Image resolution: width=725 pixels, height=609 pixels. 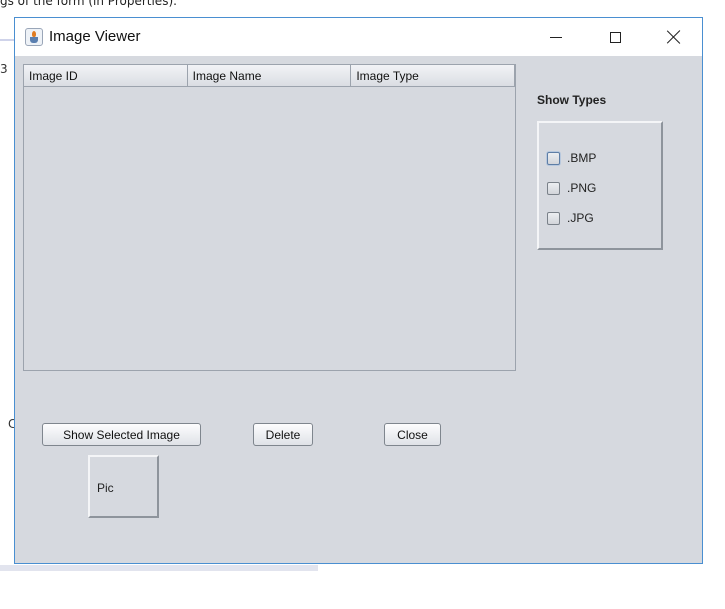 I want to click on checkbox-jpg, so click(x=553, y=218).